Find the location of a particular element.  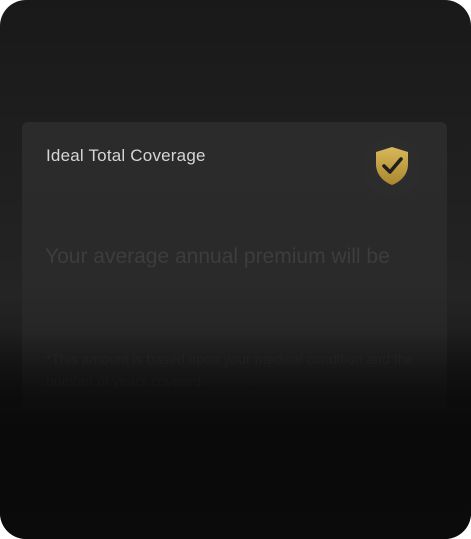

premium-text: Your average annual premium will be is located at coordinates (217, 256).